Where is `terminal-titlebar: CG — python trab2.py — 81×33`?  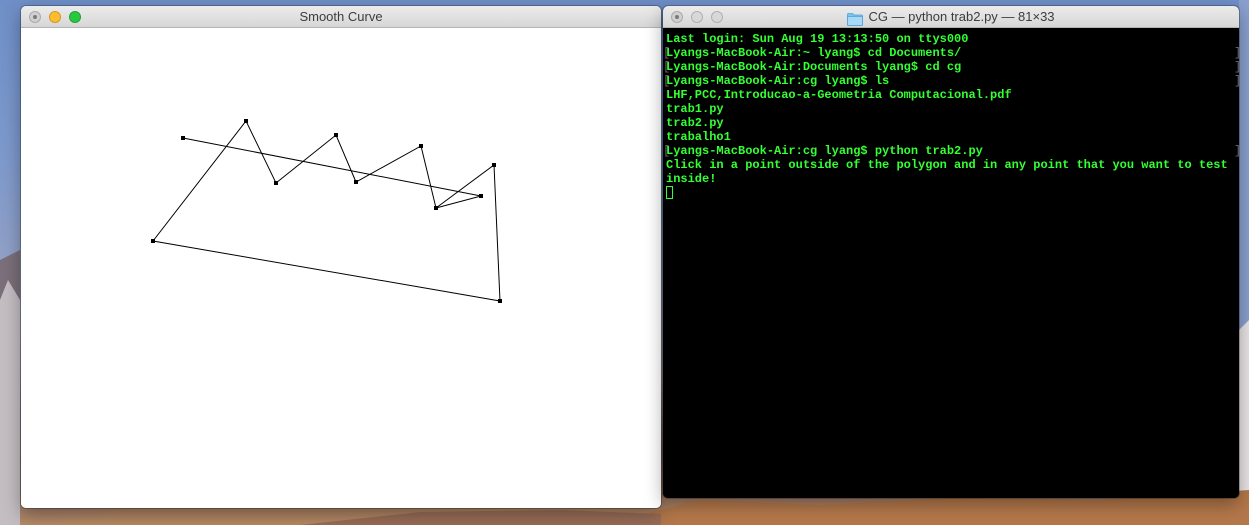
terminal-titlebar: CG — python trab2.py — 81×33 is located at coordinates (951, 17).